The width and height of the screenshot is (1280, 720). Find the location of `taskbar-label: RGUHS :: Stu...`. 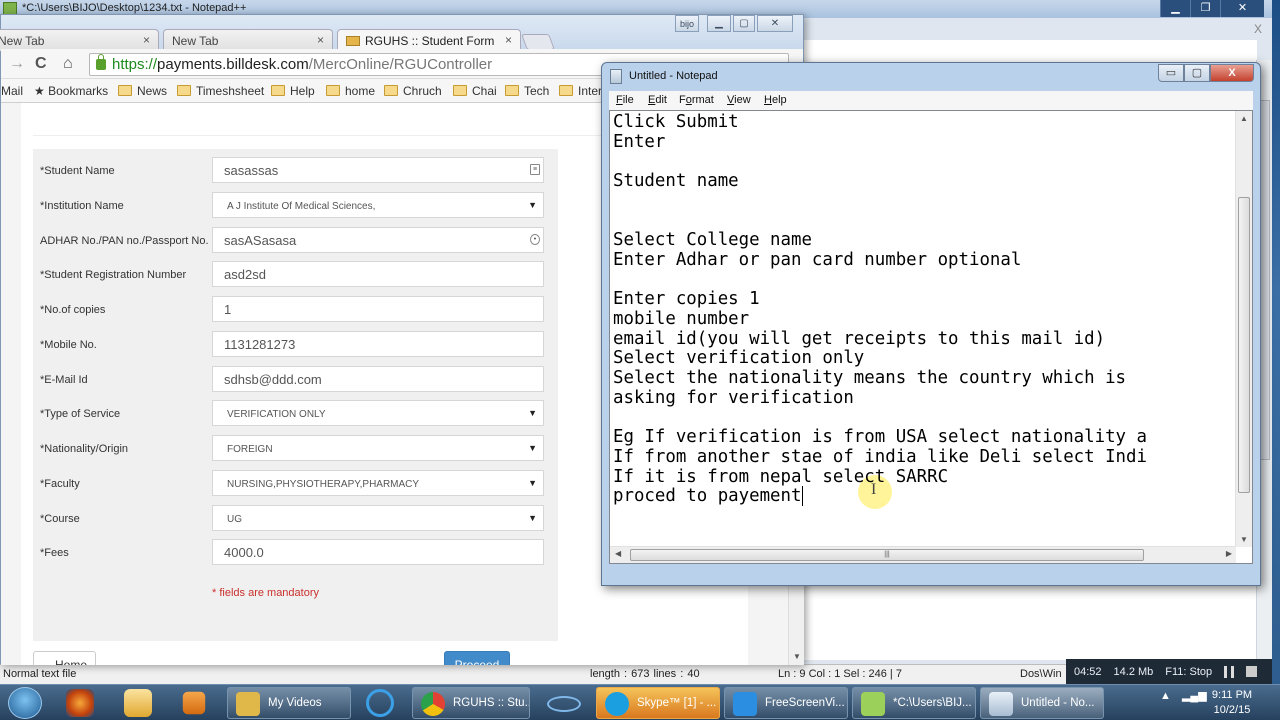

taskbar-label: RGUHS :: Stu... is located at coordinates (491, 703).